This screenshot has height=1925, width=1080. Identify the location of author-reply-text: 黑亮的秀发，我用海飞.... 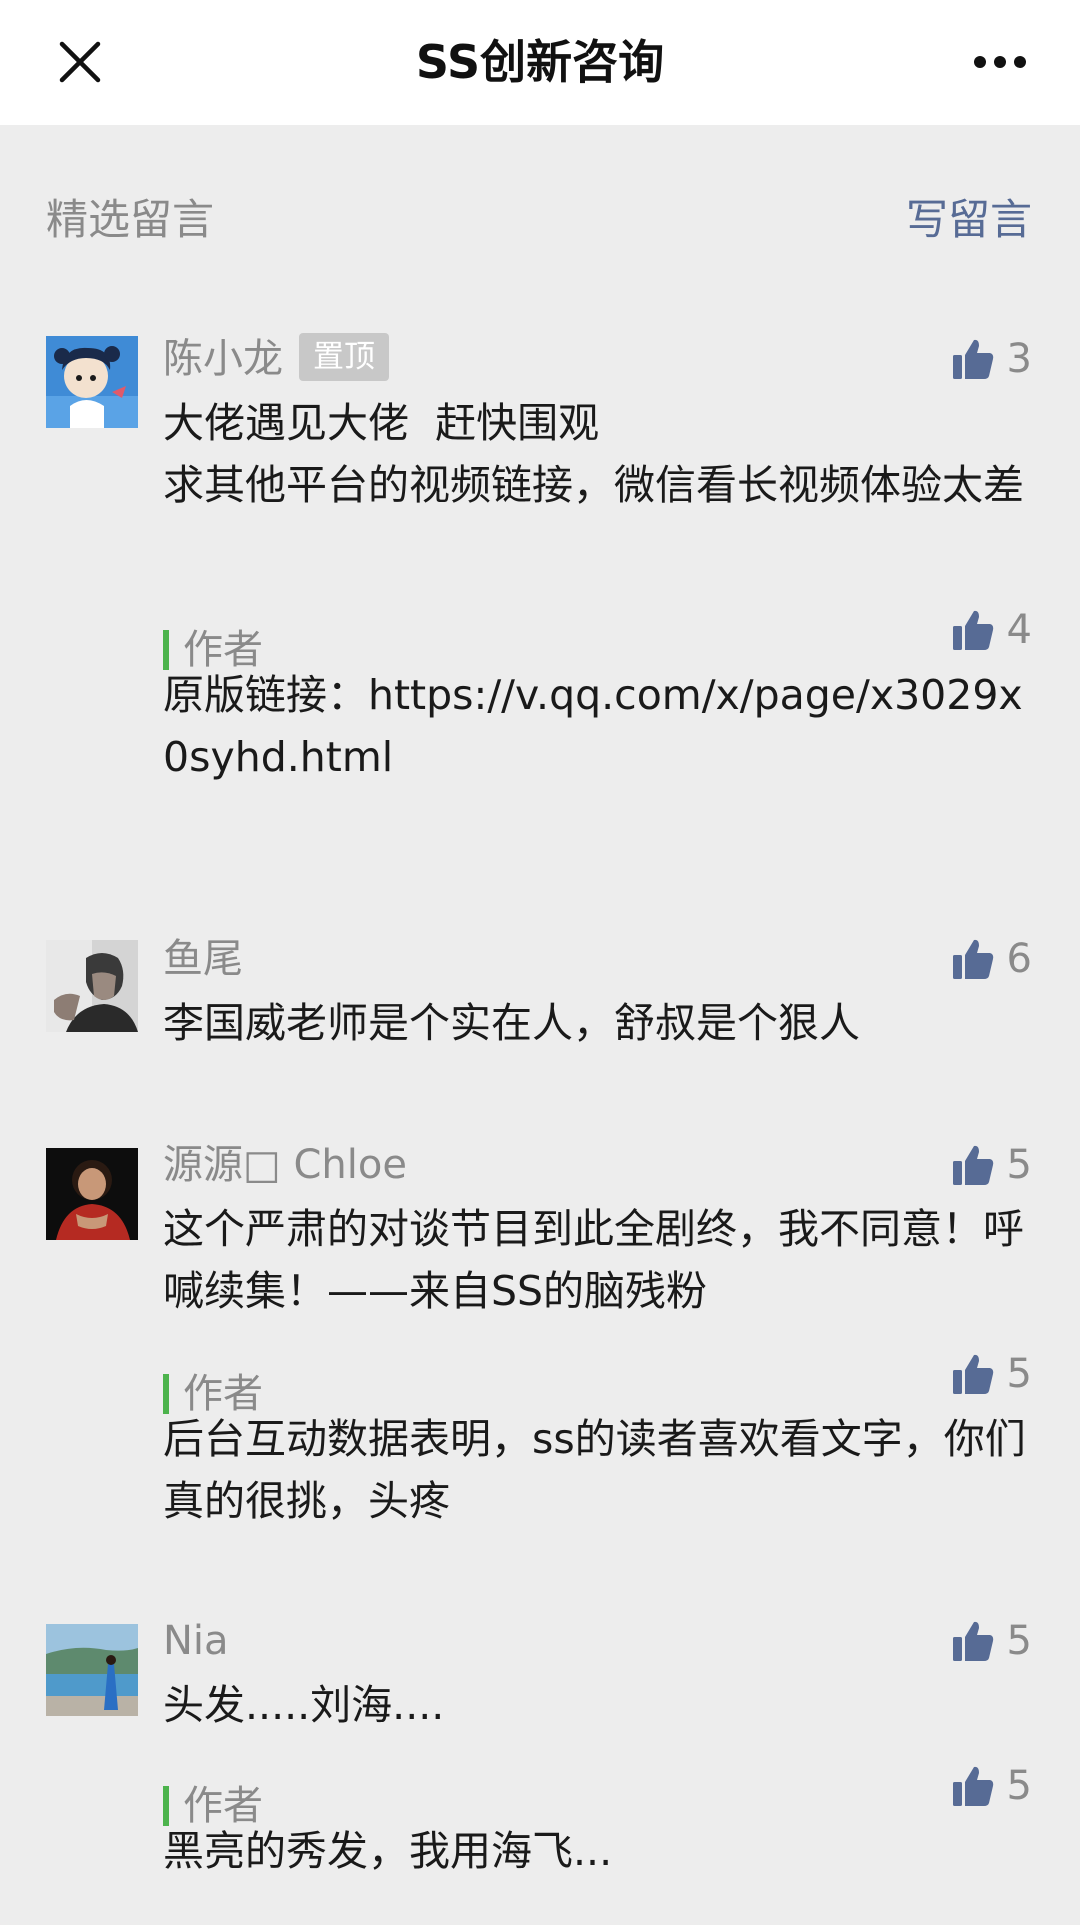
(388, 1851).